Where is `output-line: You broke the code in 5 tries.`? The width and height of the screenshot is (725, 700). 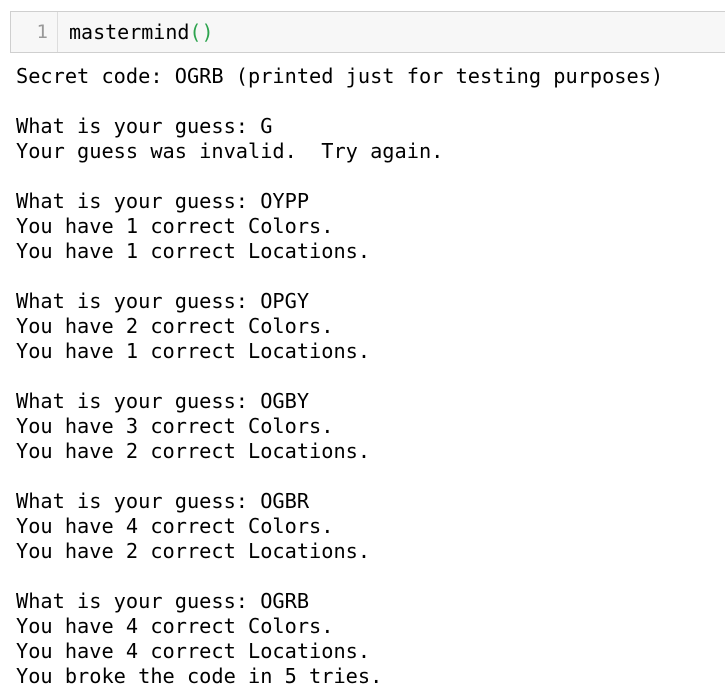
output-line: You broke the code in 5 tries. is located at coordinates (199, 676).